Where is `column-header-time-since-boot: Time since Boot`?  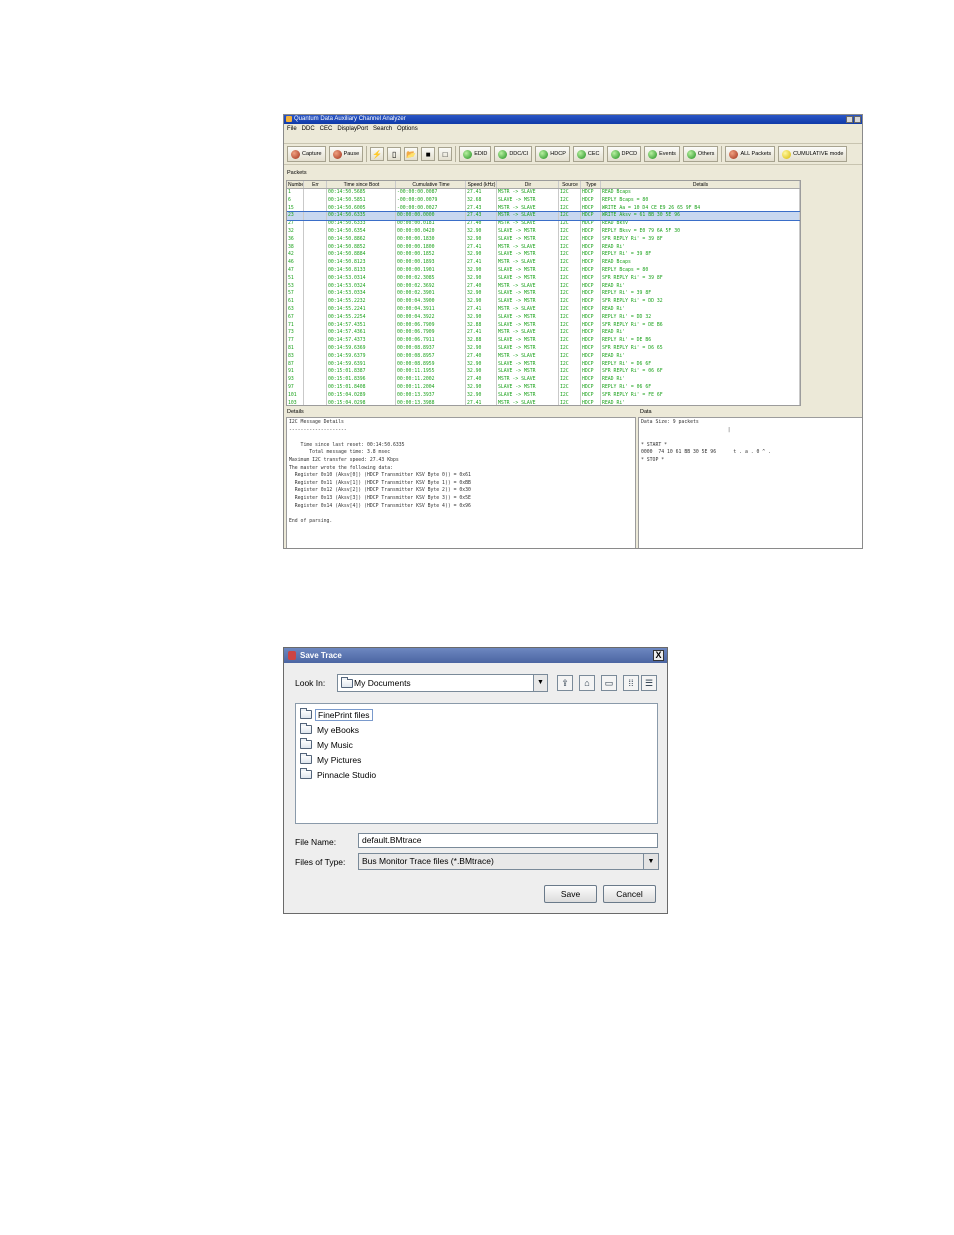
column-header-time-since-boot: Time since Boot is located at coordinates (361, 184).